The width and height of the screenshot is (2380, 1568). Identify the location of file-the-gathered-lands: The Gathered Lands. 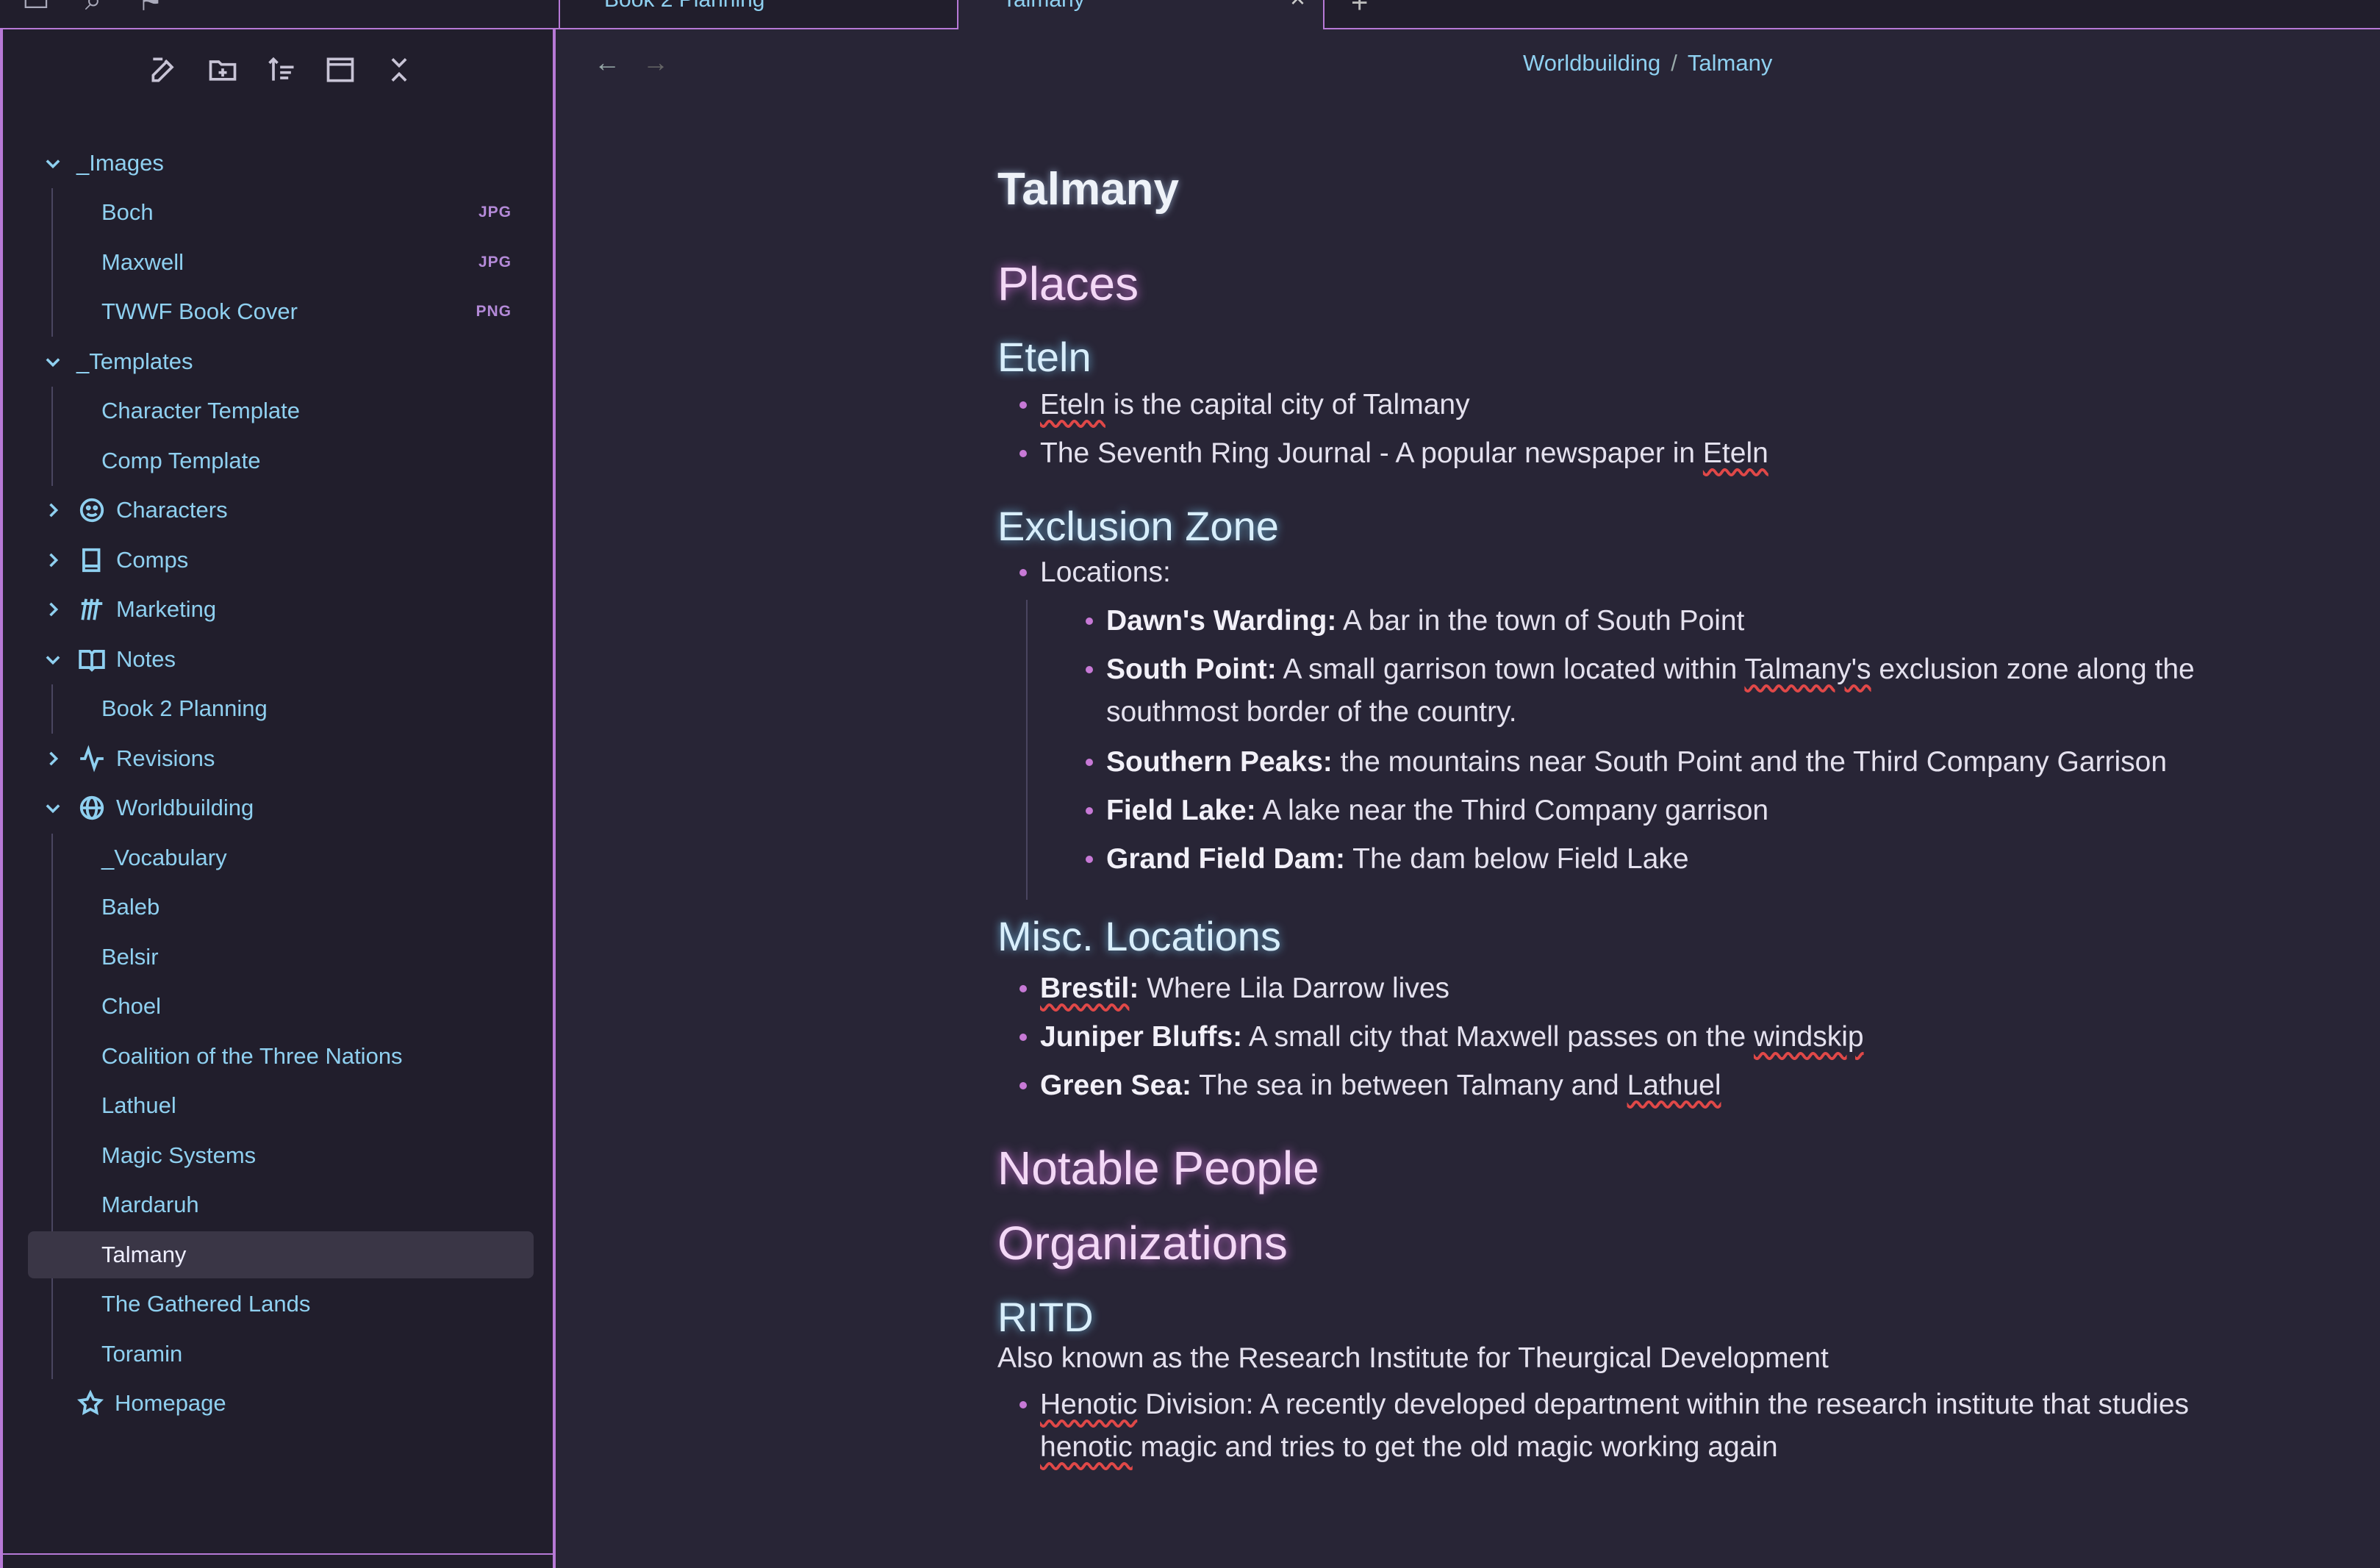
(278, 1305).